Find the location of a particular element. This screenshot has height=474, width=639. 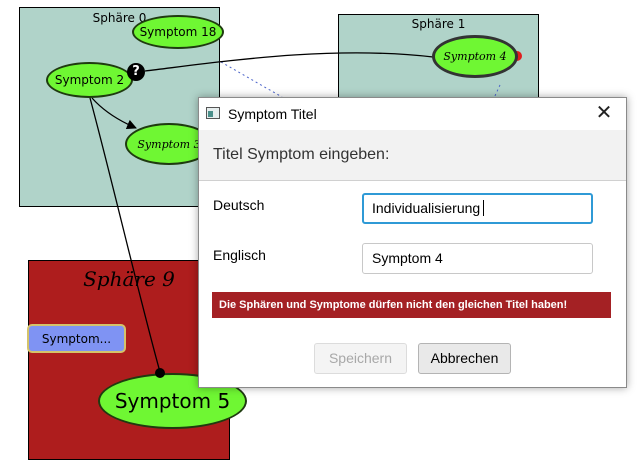

symptom-4-node: Symptom 4 is located at coordinates (475, 56).